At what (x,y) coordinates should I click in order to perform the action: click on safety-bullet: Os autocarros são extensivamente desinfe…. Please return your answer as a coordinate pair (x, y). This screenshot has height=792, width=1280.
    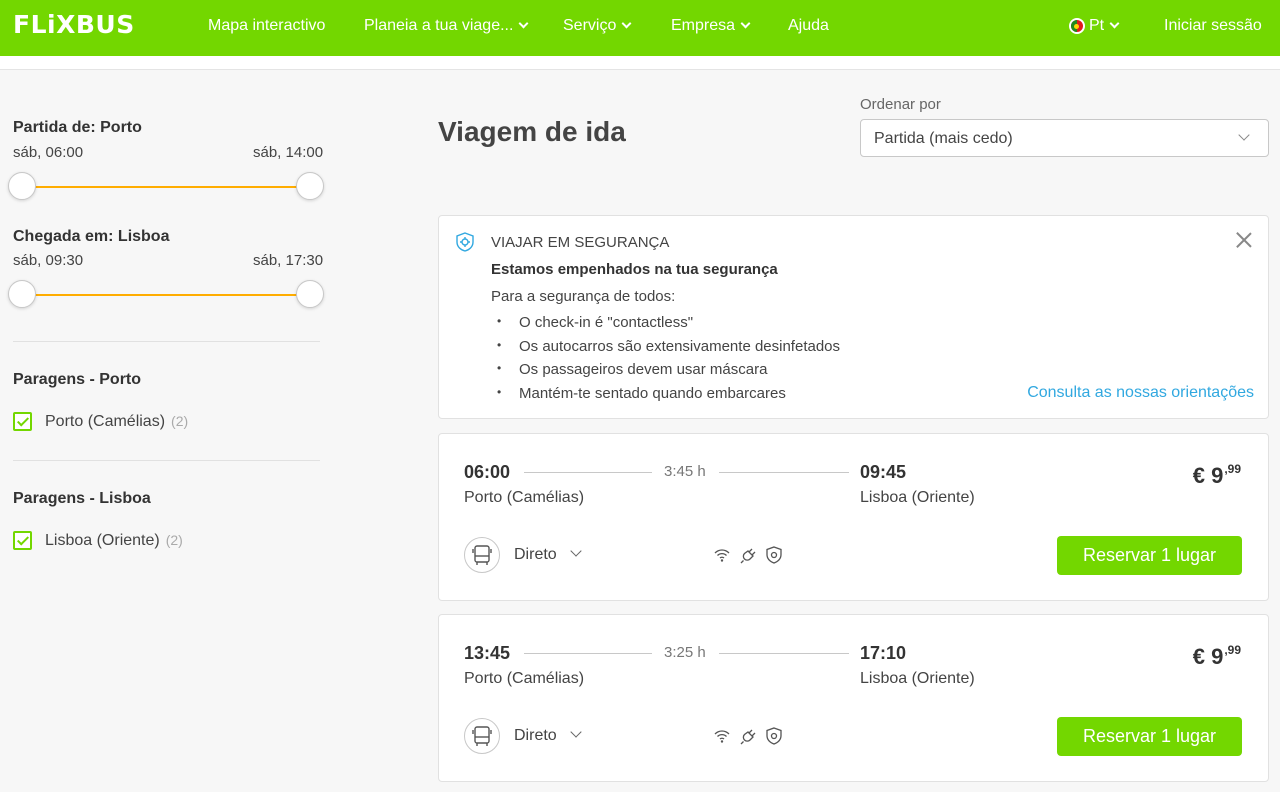
    Looking at the image, I should click on (668, 346).